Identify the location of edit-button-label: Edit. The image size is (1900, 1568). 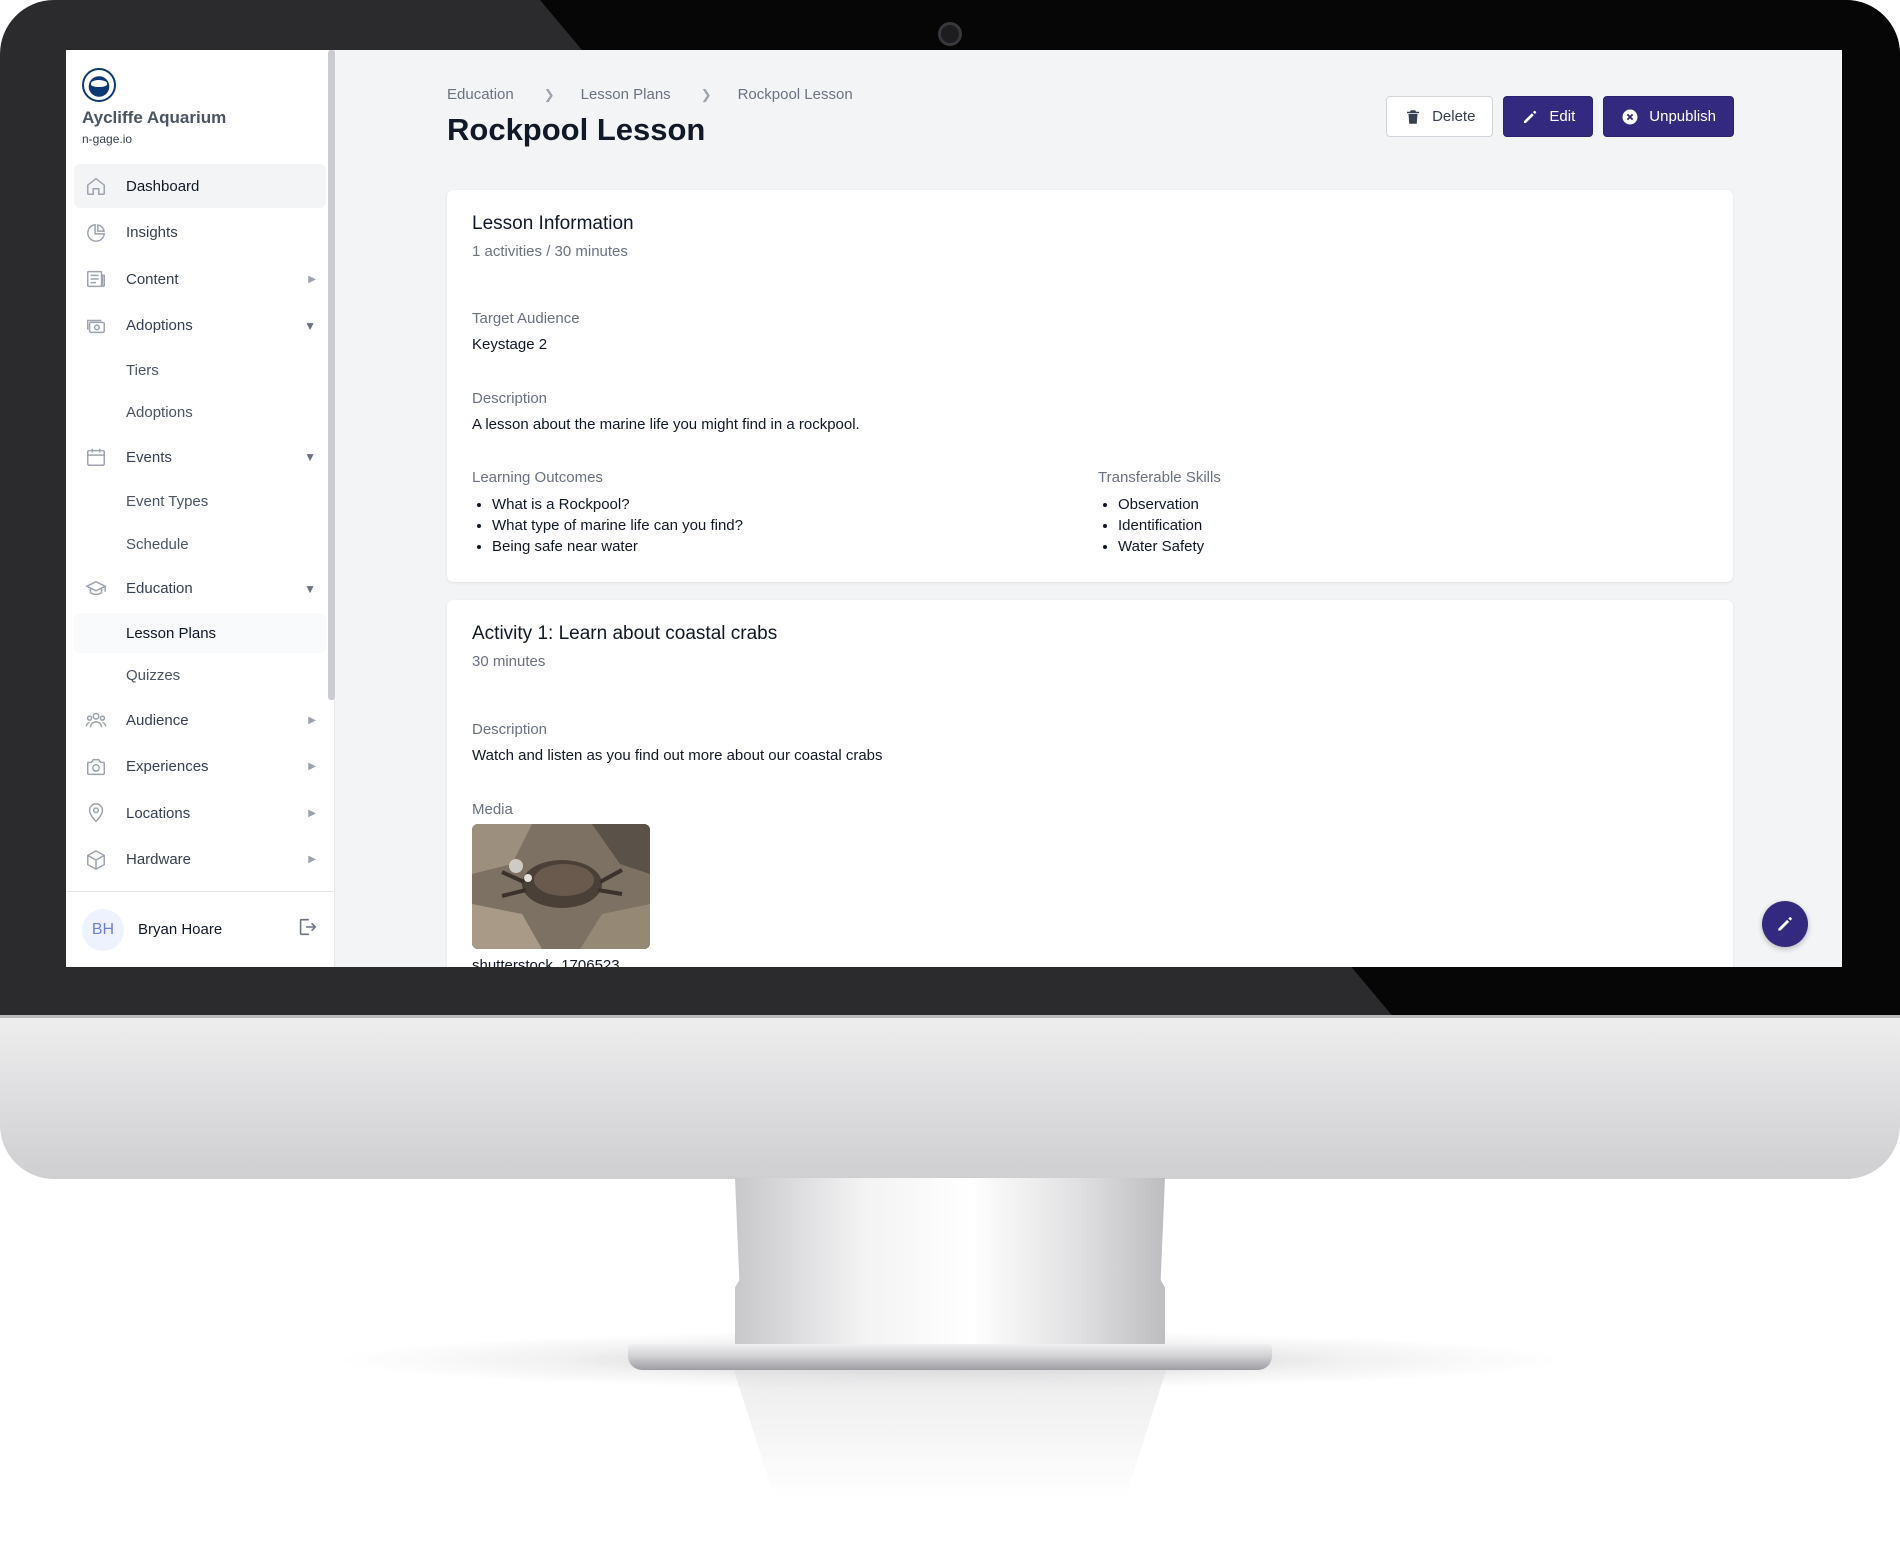
(1562, 116).